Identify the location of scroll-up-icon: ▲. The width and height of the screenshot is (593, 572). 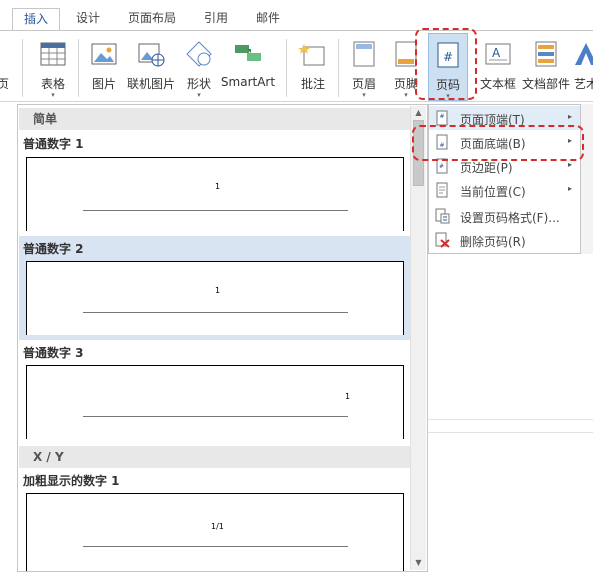
(418, 113).